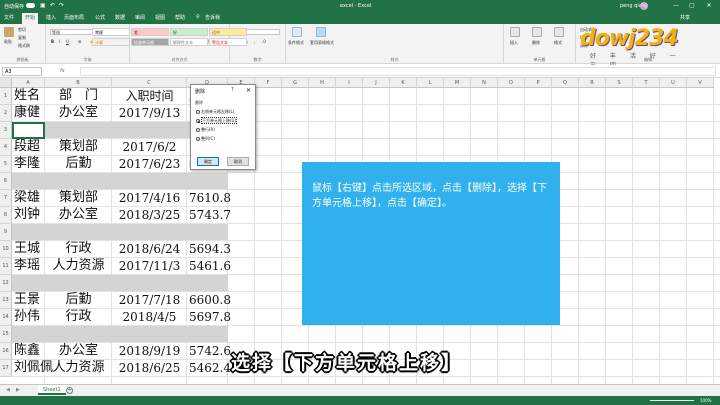 The height and width of the screenshot is (405, 720). What do you see at coordinates (198, 130) in the screenshot?
I see `radio-icon` at bounding box center [198, 130].